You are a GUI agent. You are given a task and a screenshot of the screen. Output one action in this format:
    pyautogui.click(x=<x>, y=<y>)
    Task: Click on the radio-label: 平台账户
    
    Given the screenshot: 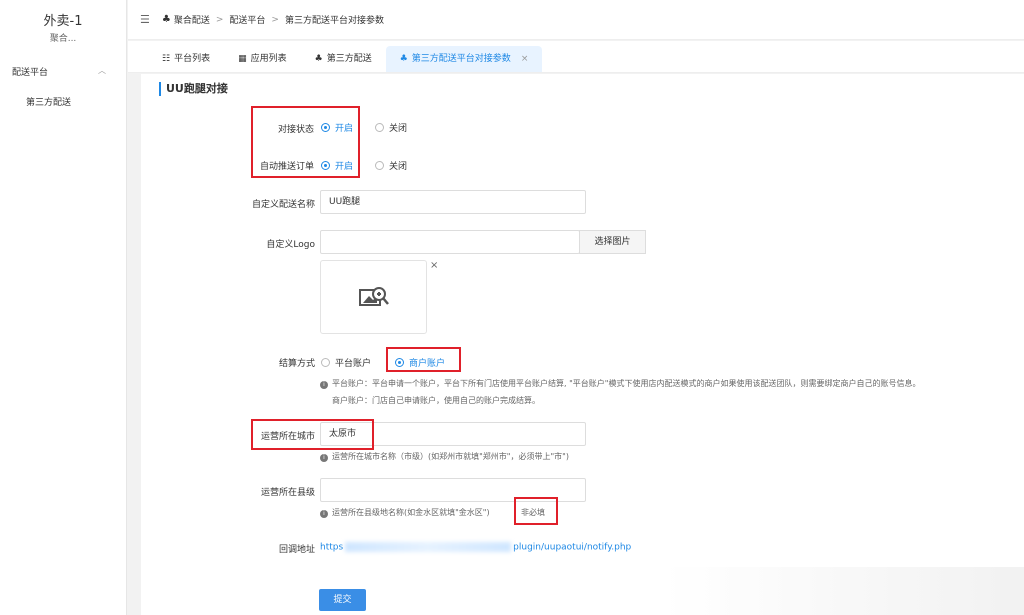 What is the action you would take?
    pyautogui.click(x=353, y=364)
    